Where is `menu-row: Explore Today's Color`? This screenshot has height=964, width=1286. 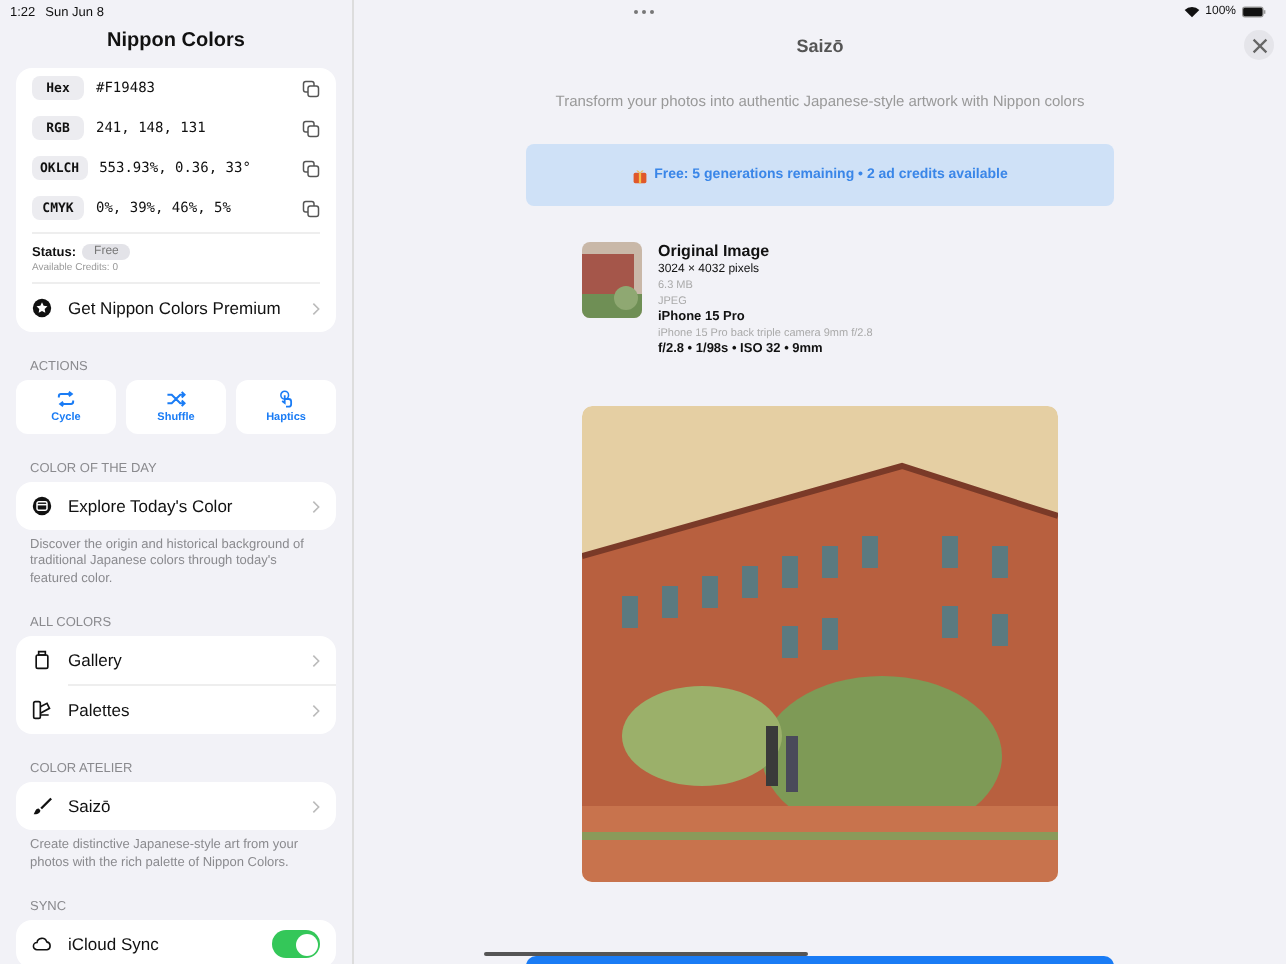 menu-row: Explore Today's Color is located at coordinates (176, 506).